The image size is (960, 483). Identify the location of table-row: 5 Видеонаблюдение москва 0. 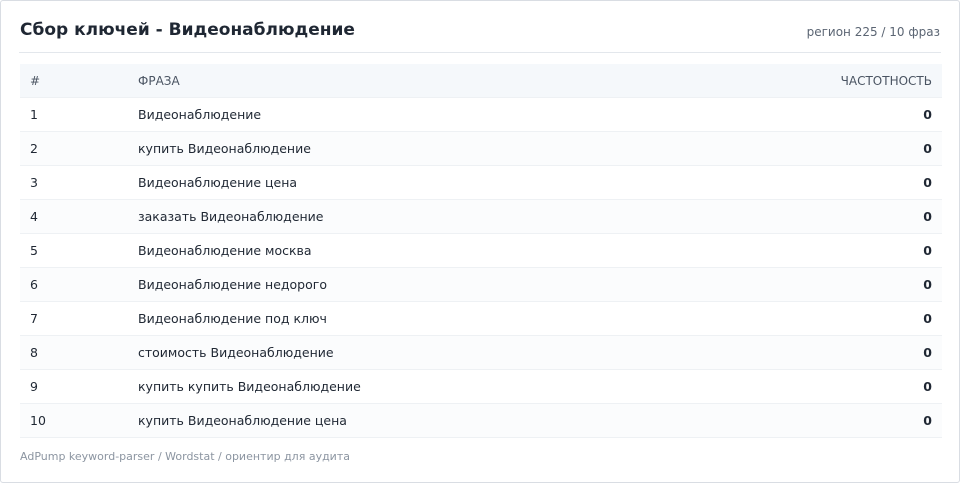
(481, 250).